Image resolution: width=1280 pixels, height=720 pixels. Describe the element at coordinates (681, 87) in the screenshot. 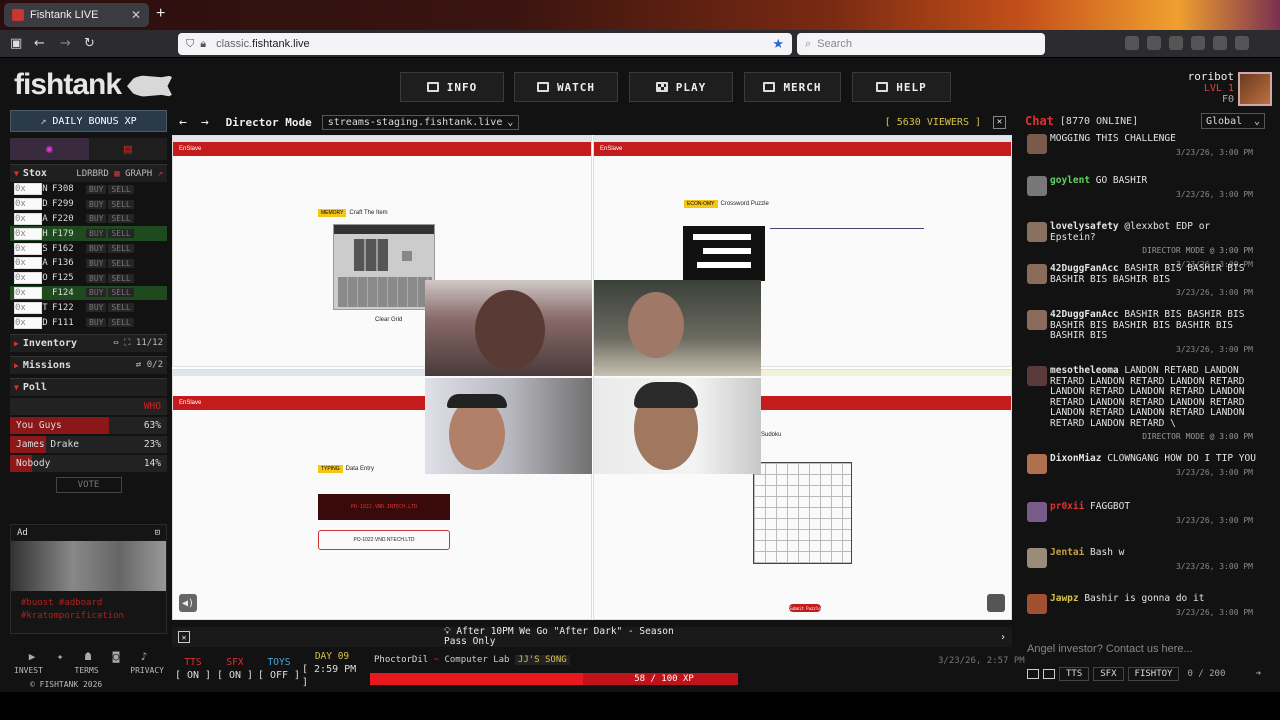

I see `nav-play-button: PLAY` at that location.